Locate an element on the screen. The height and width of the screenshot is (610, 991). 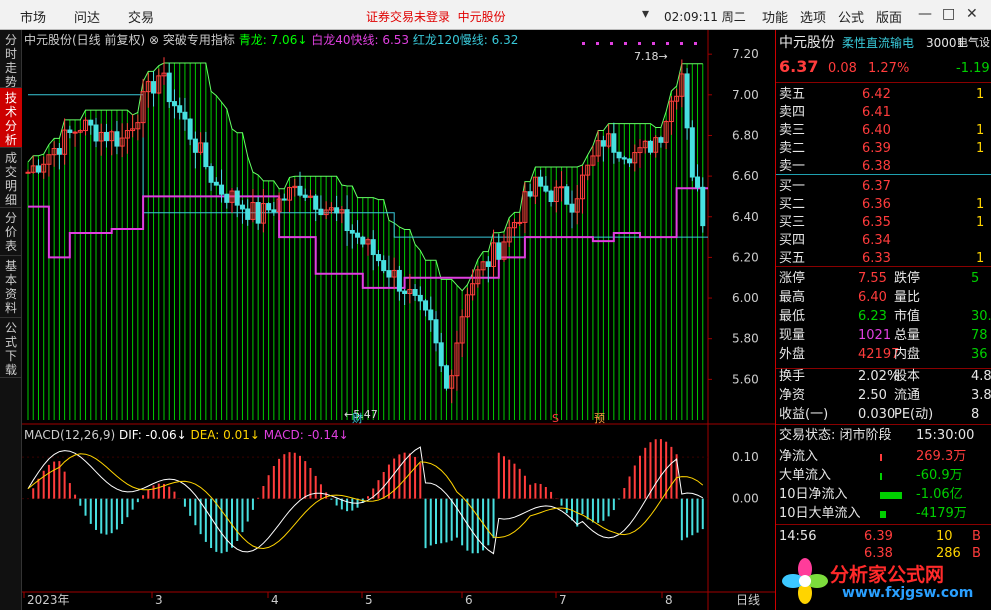
stat-label: 净资 is located at coordinates (792, 395).